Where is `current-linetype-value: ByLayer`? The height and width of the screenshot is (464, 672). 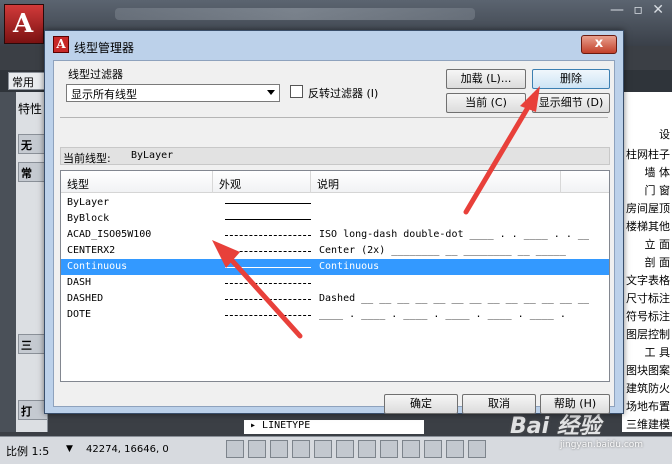
current-linetype-value: ByLayer is located at coordinates (152, 155).